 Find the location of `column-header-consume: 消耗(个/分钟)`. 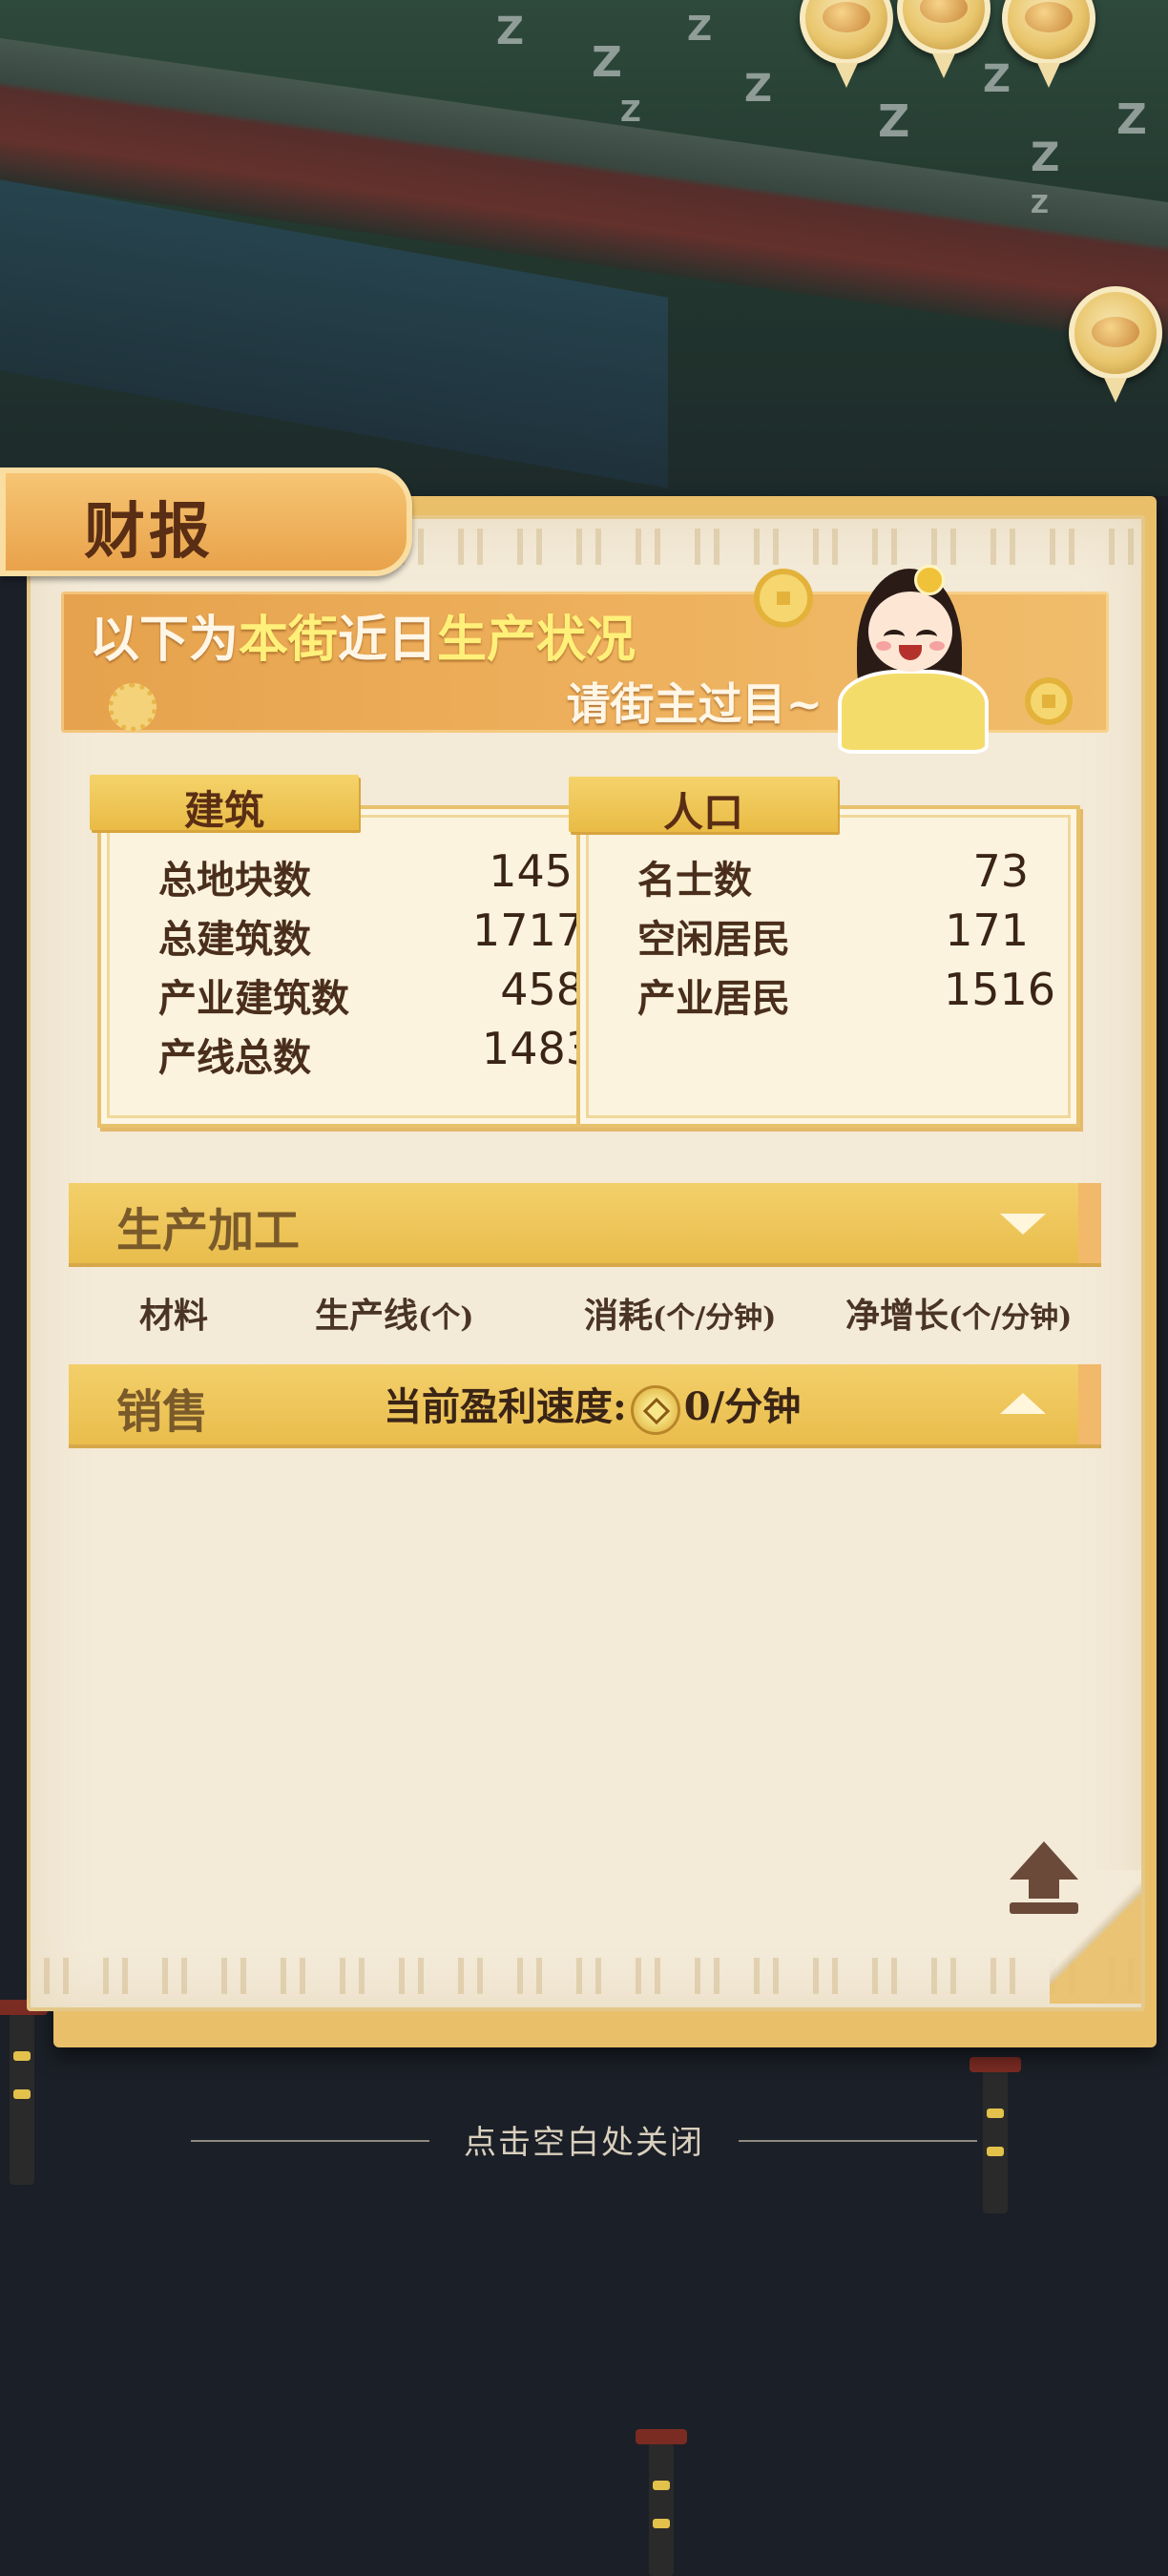

column-header-consume: 消耗(个/分钟) is located at coordinates (680, 1316).